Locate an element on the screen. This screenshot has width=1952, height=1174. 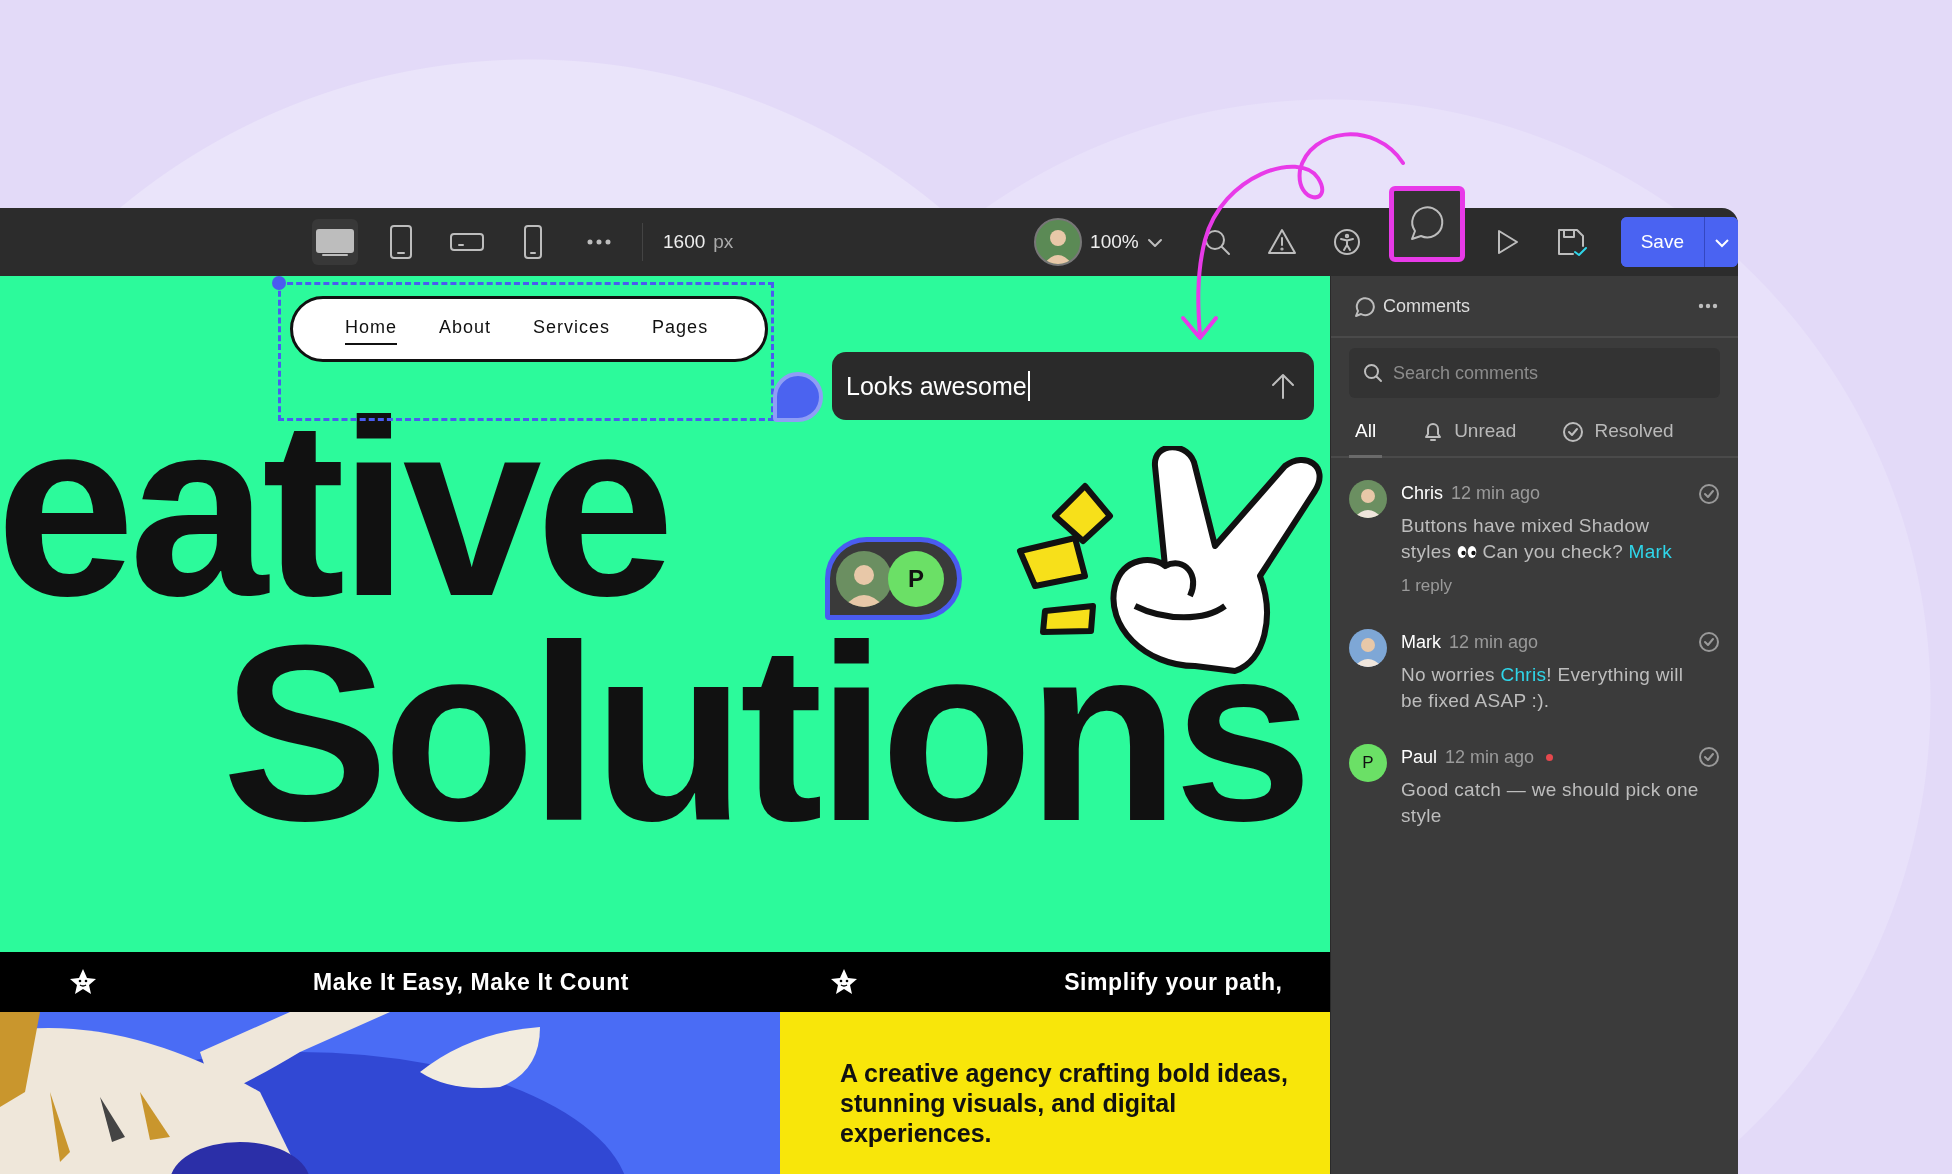
comment-pin is located at coordinates (798, 397).